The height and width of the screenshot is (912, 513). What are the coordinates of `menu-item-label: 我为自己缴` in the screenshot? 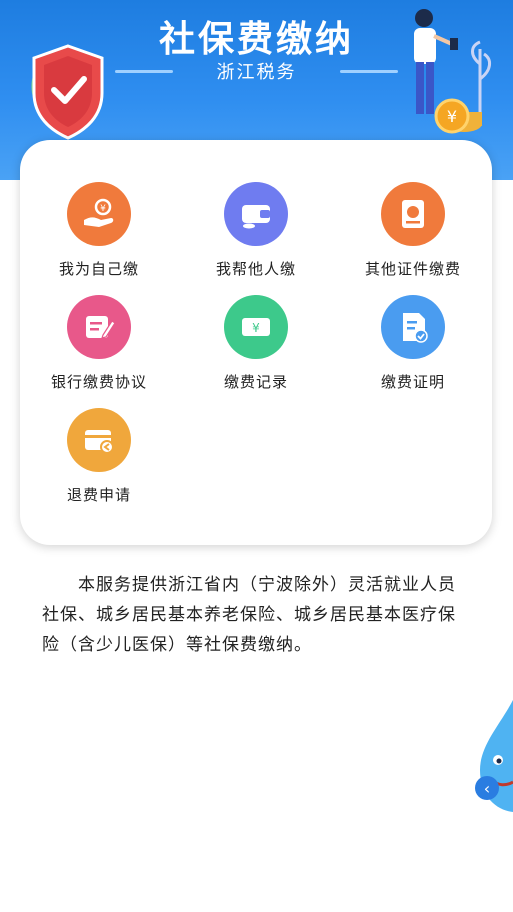 It's located at (98, 269).